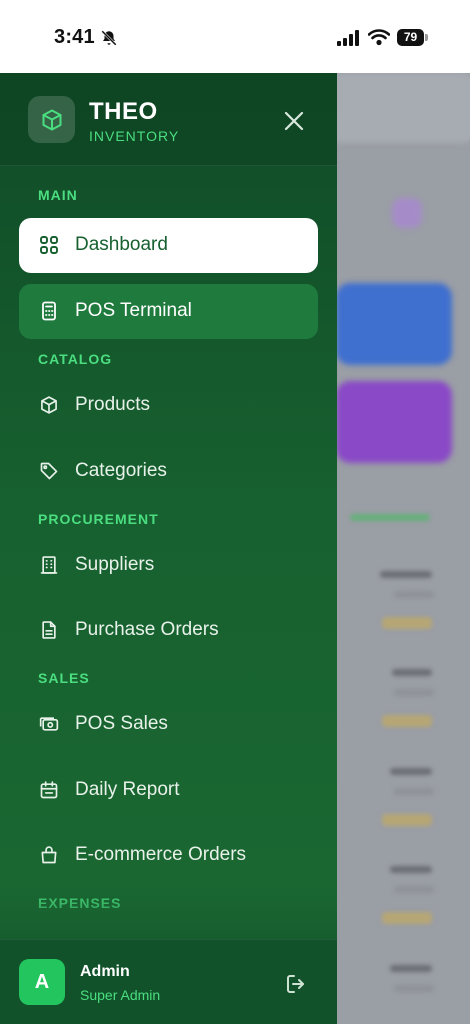 Image resolution: width=470 pixels, height=1024 pixels. Describe the element at coordinates (235, 36) in the screenshot. I see `status-bar: 3:41 79` at that location.